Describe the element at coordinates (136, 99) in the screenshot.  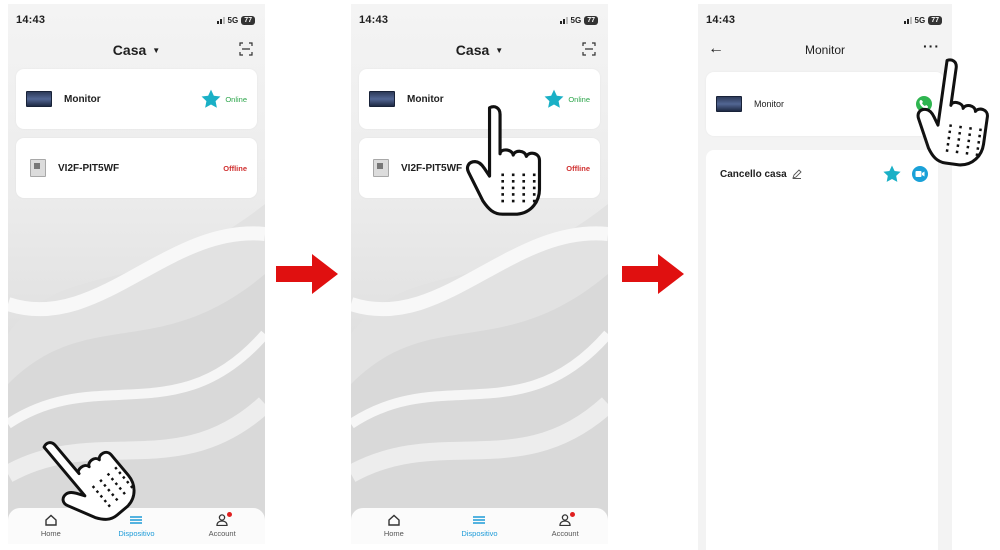
I see `device-card-monitor: Monitor Online` at that location.